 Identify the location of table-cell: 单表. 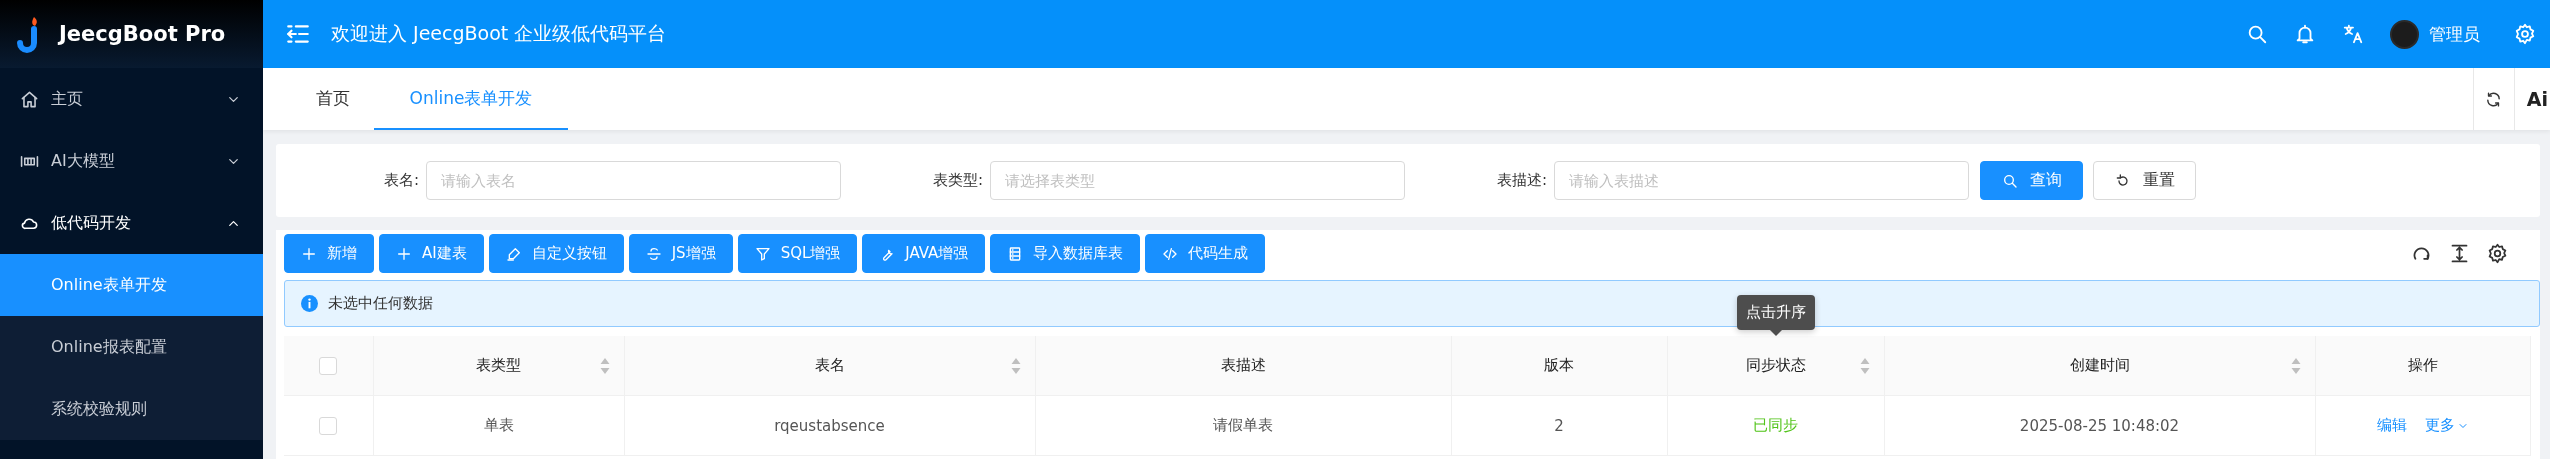
(498, 425).